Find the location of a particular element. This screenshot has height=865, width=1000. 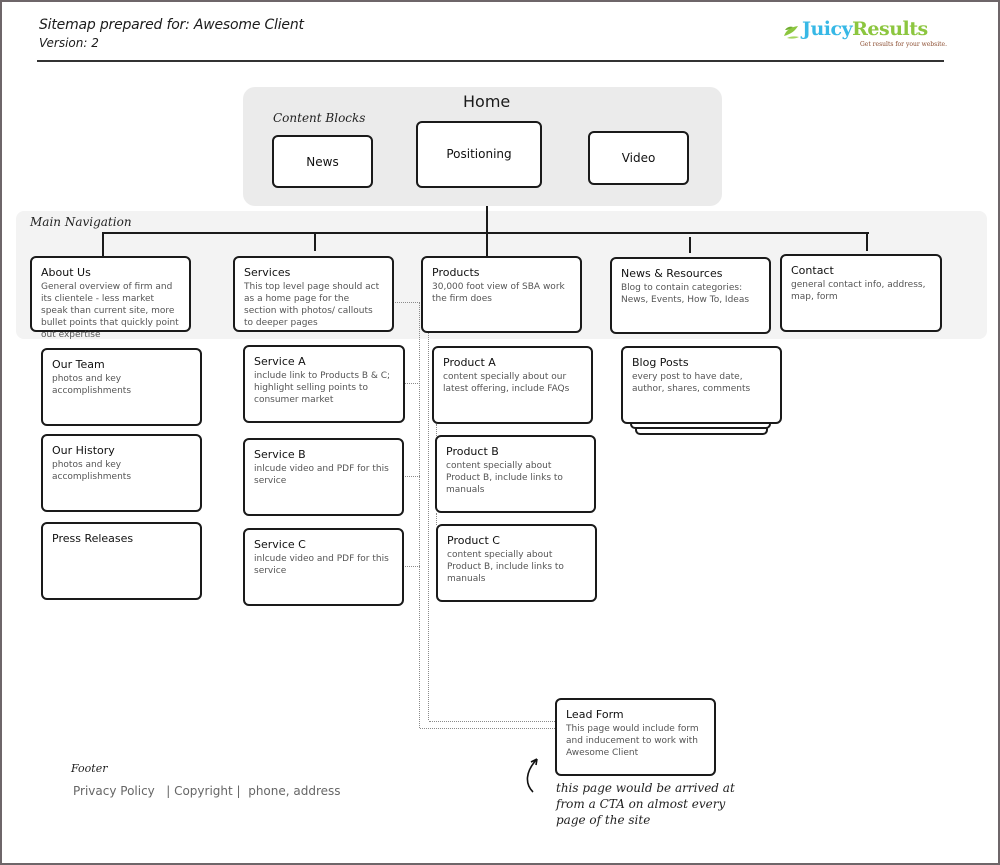

sitemap-title: Sitemap prepared for: Awesome Client is located at coordinates (171, 25).